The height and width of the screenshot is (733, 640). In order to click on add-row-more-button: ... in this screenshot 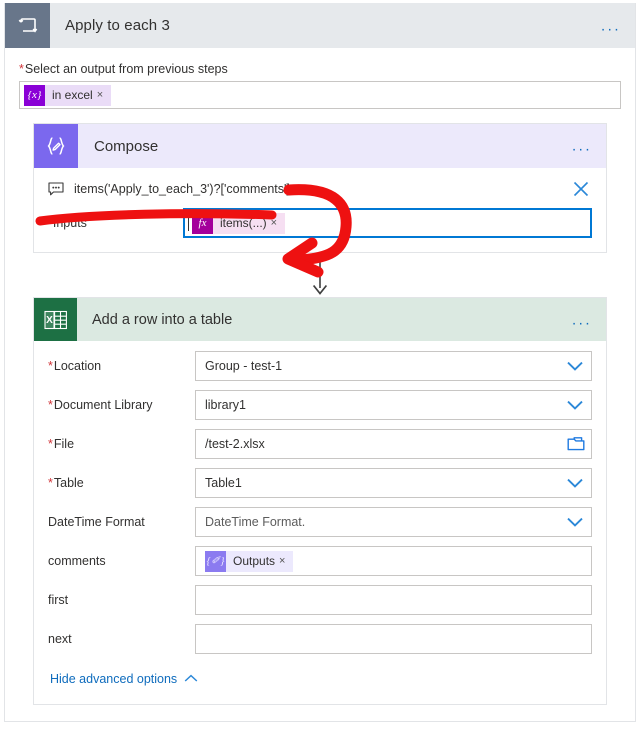, I will do `click(582, 319)`.